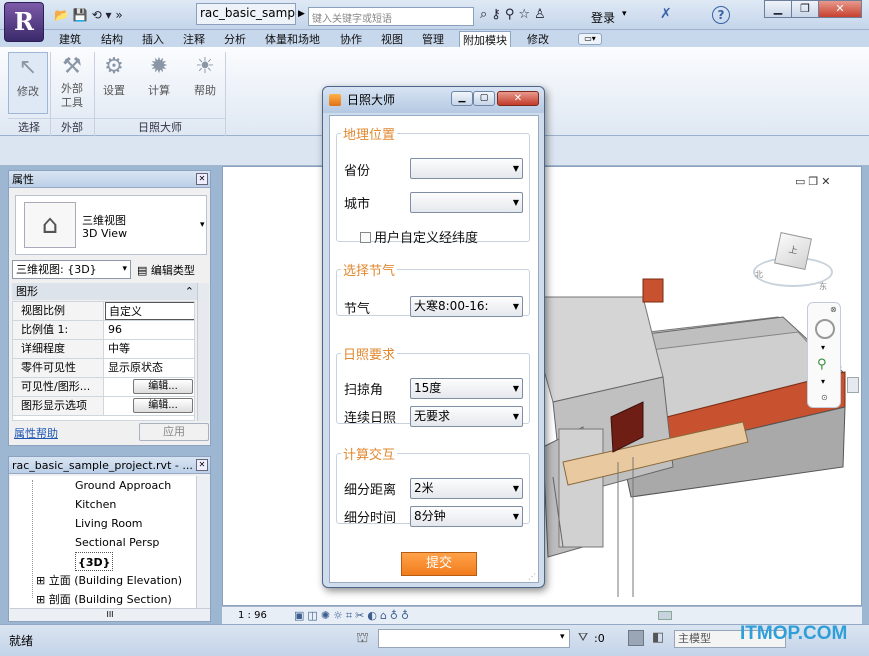 The width and height of the screenshot is (869, 656). What do you see at coordinates (636, 638) in the screenshot?
I see `editing-requests-icon` at bounding box center [636, 638].